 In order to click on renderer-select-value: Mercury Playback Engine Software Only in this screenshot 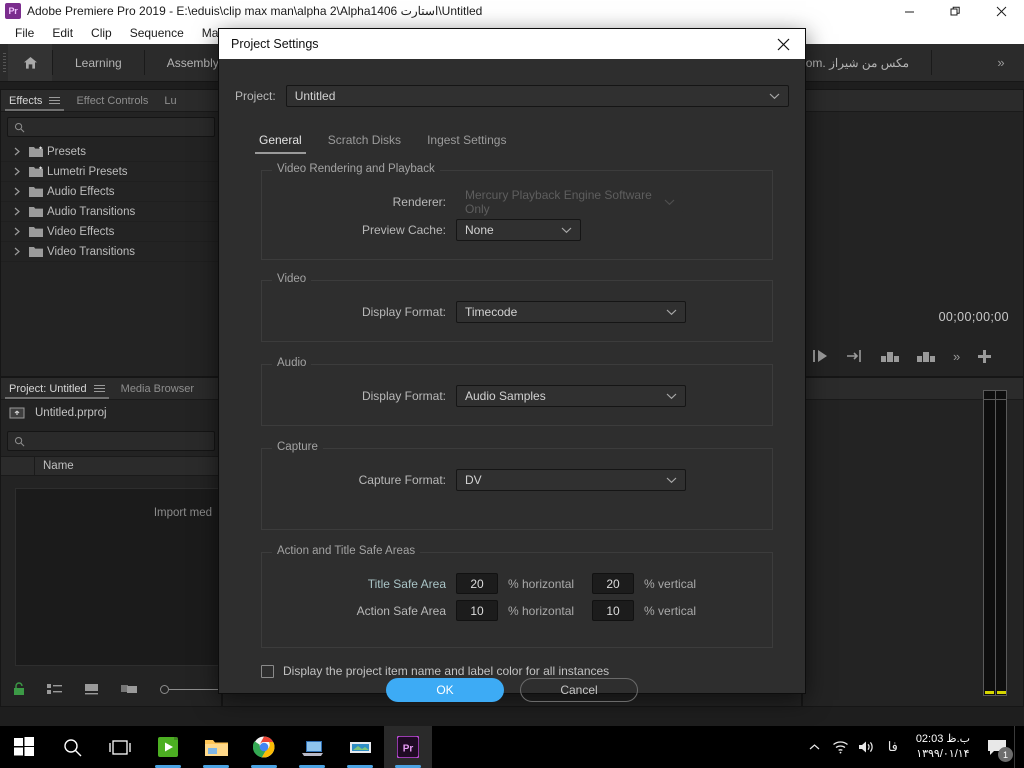, I will do `click(558, 202)`.